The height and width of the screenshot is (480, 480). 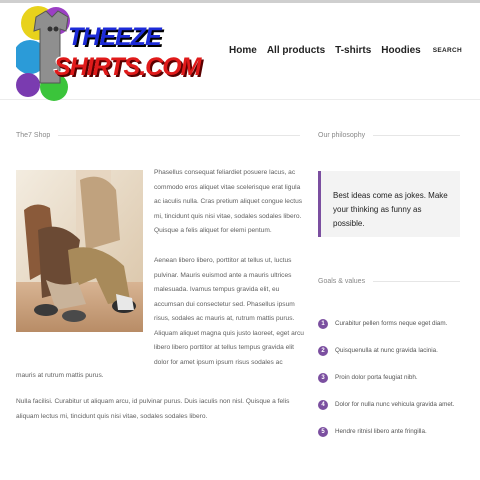 I want to click on goals-section-title: Goals & values, so click(x=389, y=281).